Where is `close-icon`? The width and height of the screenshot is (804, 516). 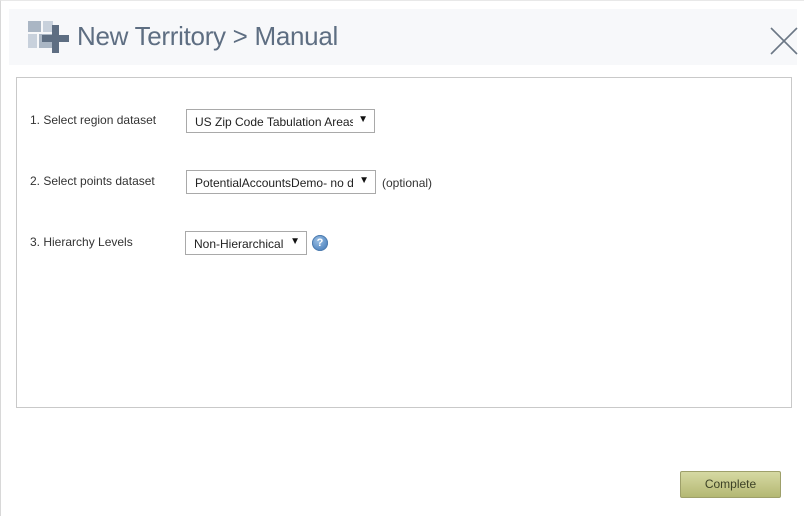
close-icon is located at coordinates (784, 41).